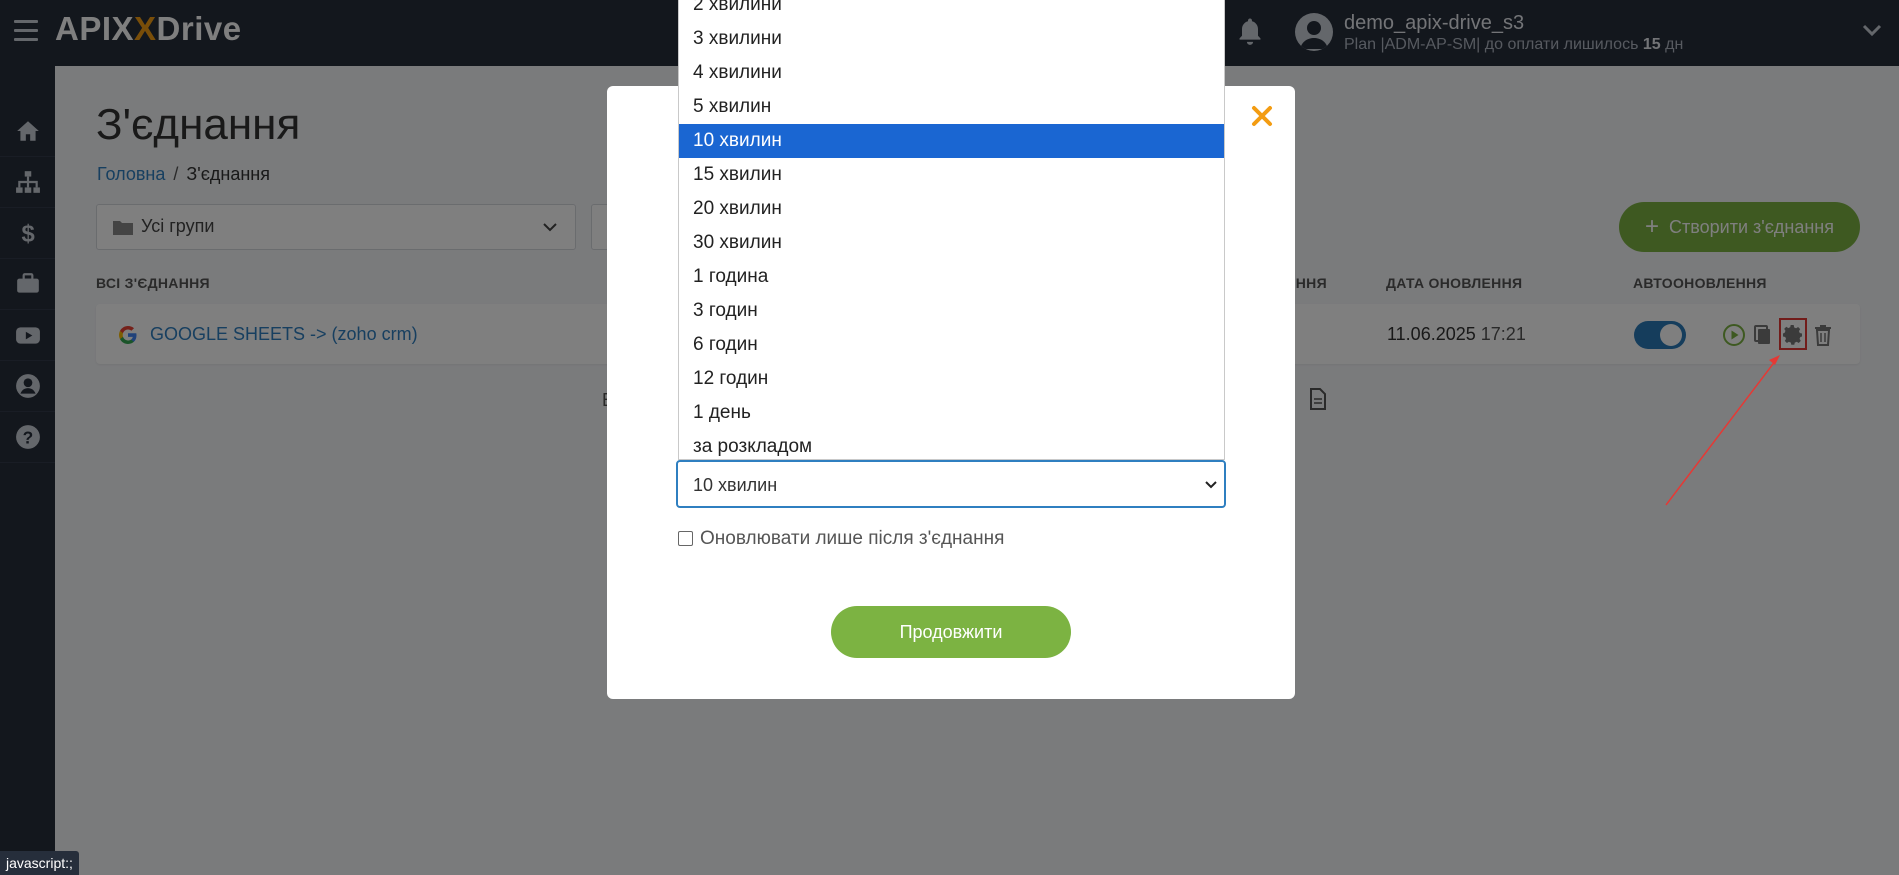  Describe the element at coordinates (951, 243) in the screenshot. I see `dropdown-option: 30 хвилин` at that location.